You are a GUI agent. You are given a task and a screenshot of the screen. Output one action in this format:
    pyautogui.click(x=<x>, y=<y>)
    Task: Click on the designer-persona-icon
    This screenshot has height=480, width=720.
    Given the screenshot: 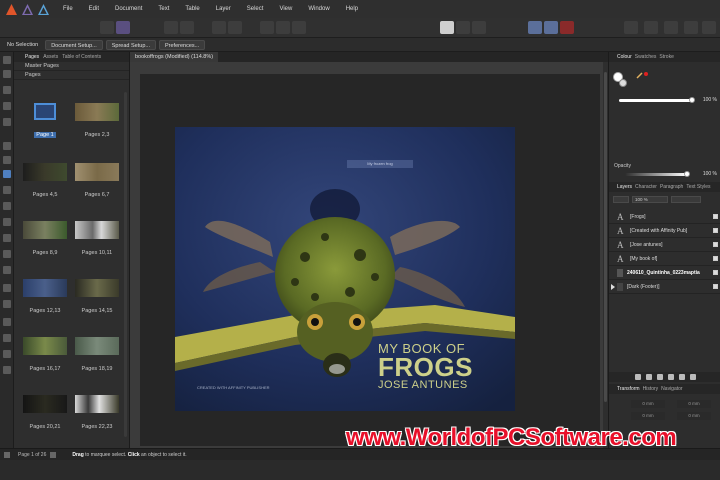 What is the action you would take?
    pyautogui.click(x=43, y=9)
    